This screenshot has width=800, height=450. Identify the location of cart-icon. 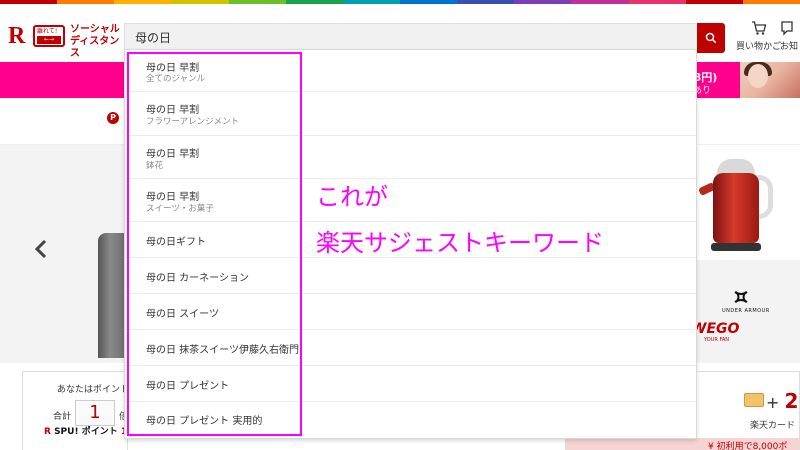
(758, 28).